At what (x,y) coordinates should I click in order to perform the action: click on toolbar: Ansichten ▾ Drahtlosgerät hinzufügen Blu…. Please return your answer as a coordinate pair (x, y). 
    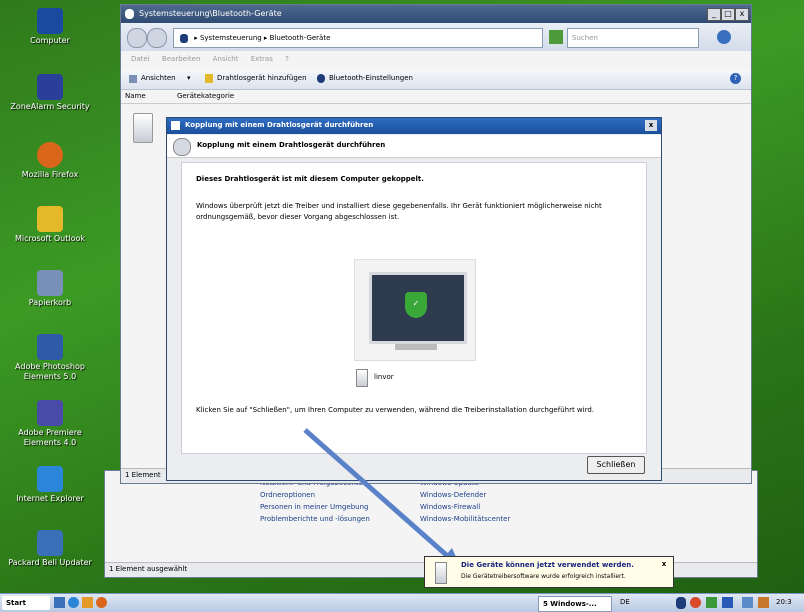
    Looking at the image, I should click on (436, 79).